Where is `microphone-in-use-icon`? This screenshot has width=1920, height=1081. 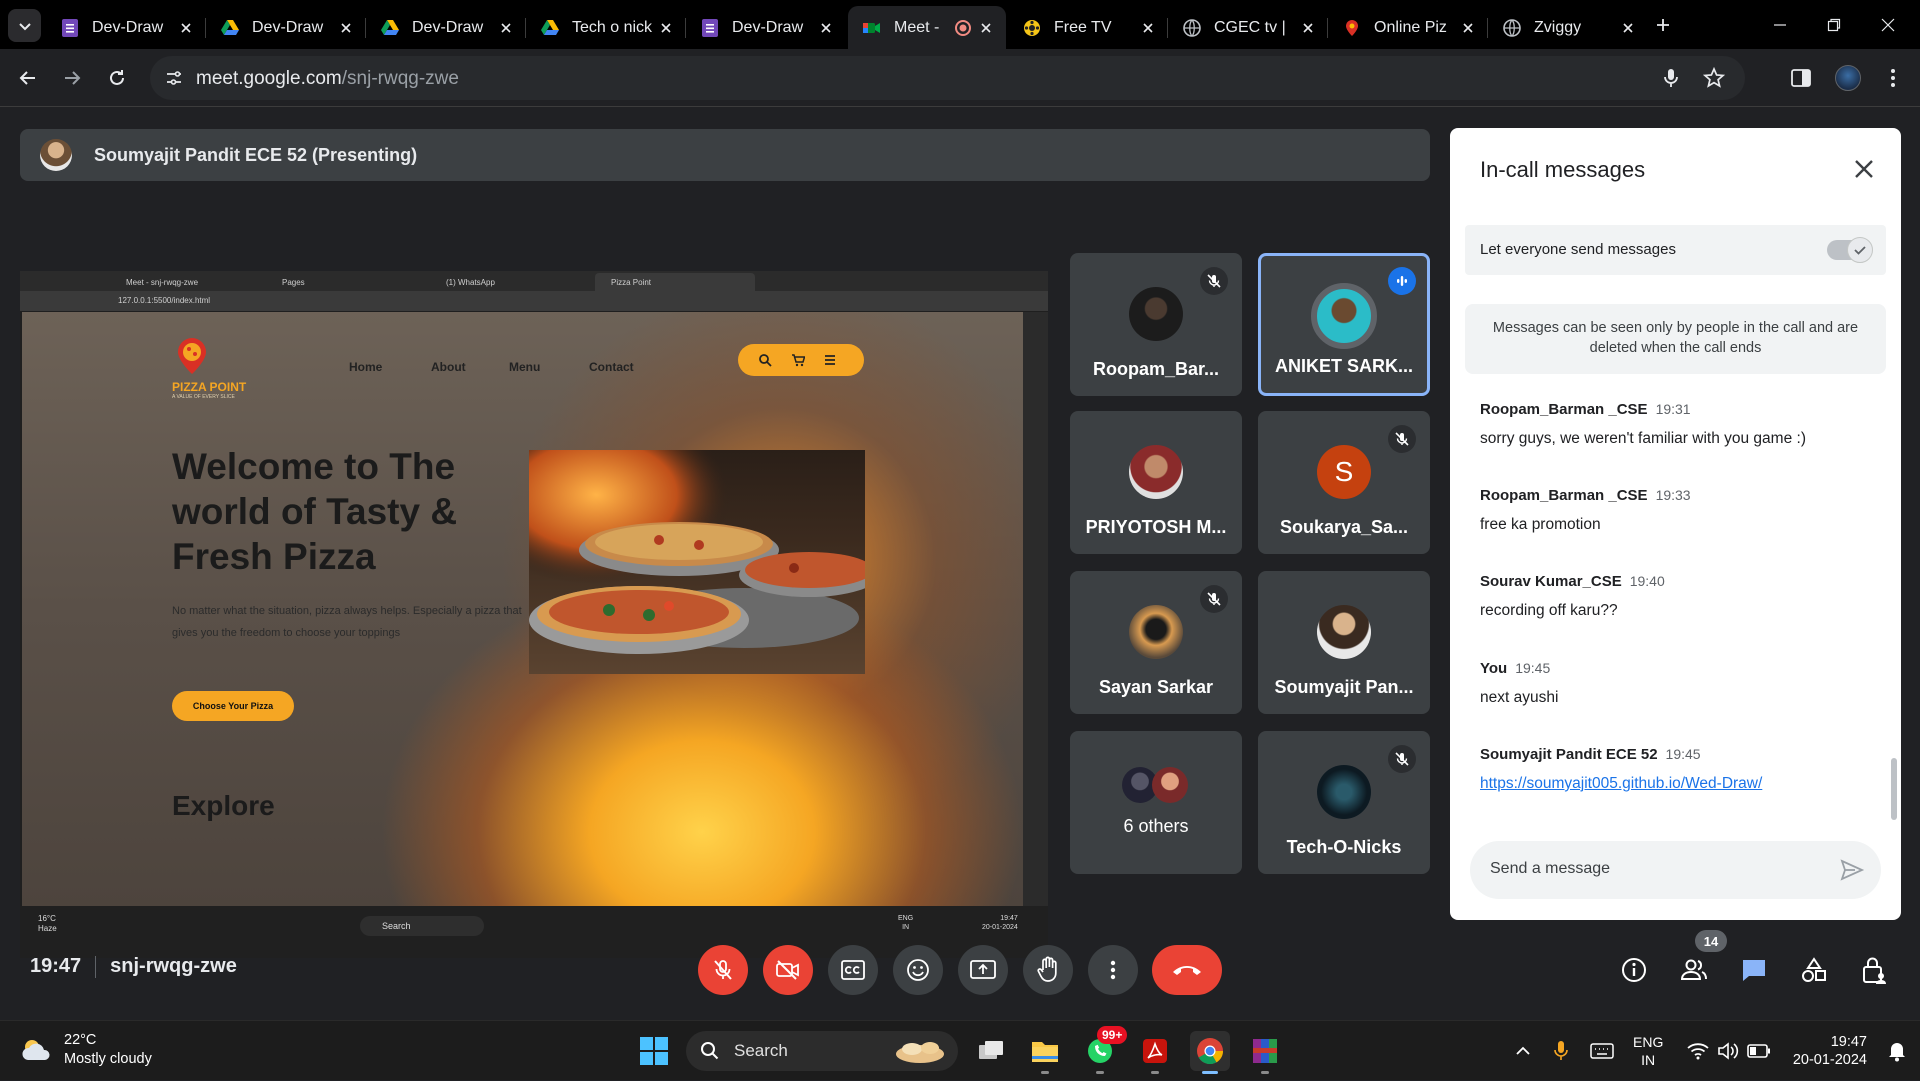 microphone-in-use-icon is located at coordinates (1561, 1051).